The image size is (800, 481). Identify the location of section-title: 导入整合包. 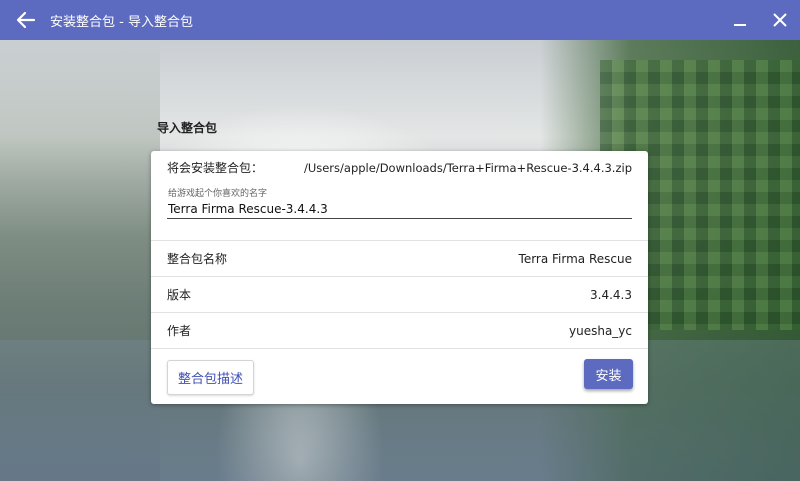
(187, 128).